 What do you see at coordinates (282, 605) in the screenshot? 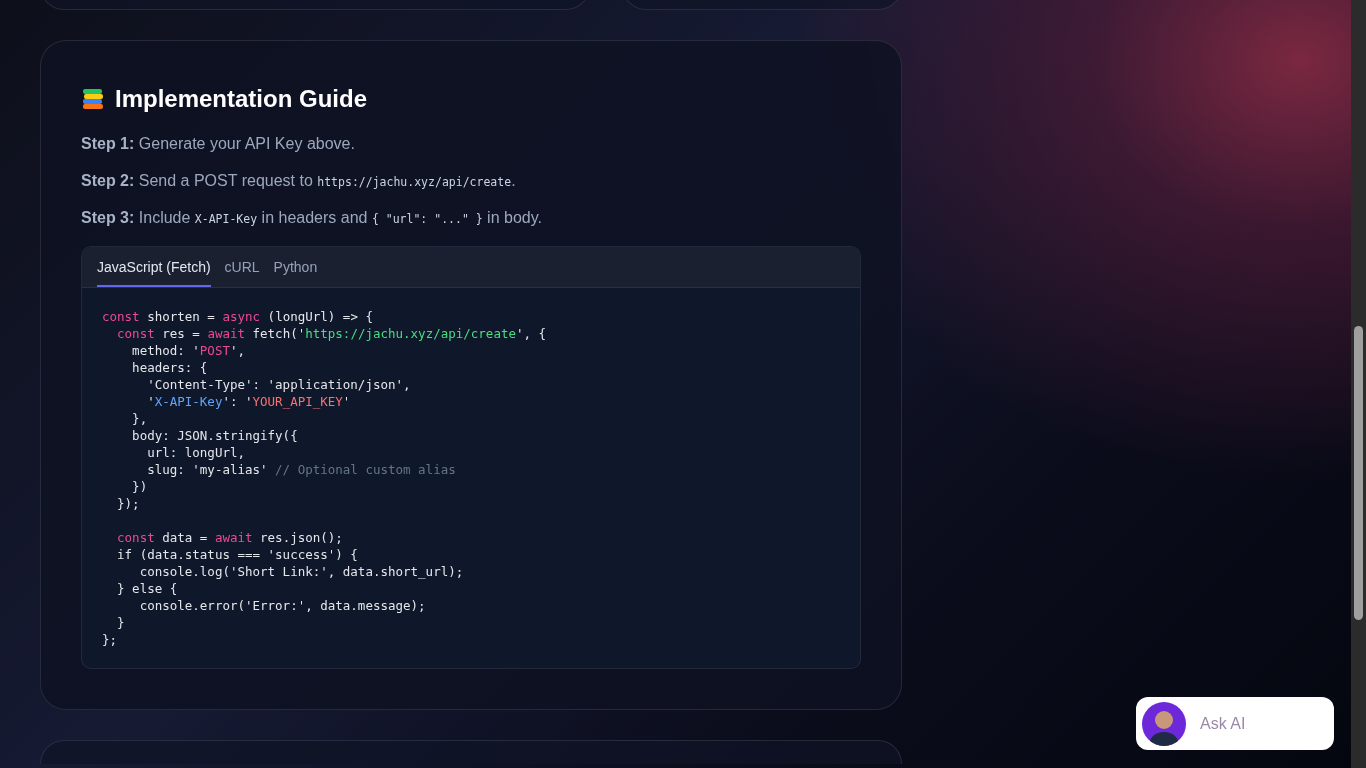
I see `code-line: console.error('Error:', data.message);` at bounding box center [282, 605].